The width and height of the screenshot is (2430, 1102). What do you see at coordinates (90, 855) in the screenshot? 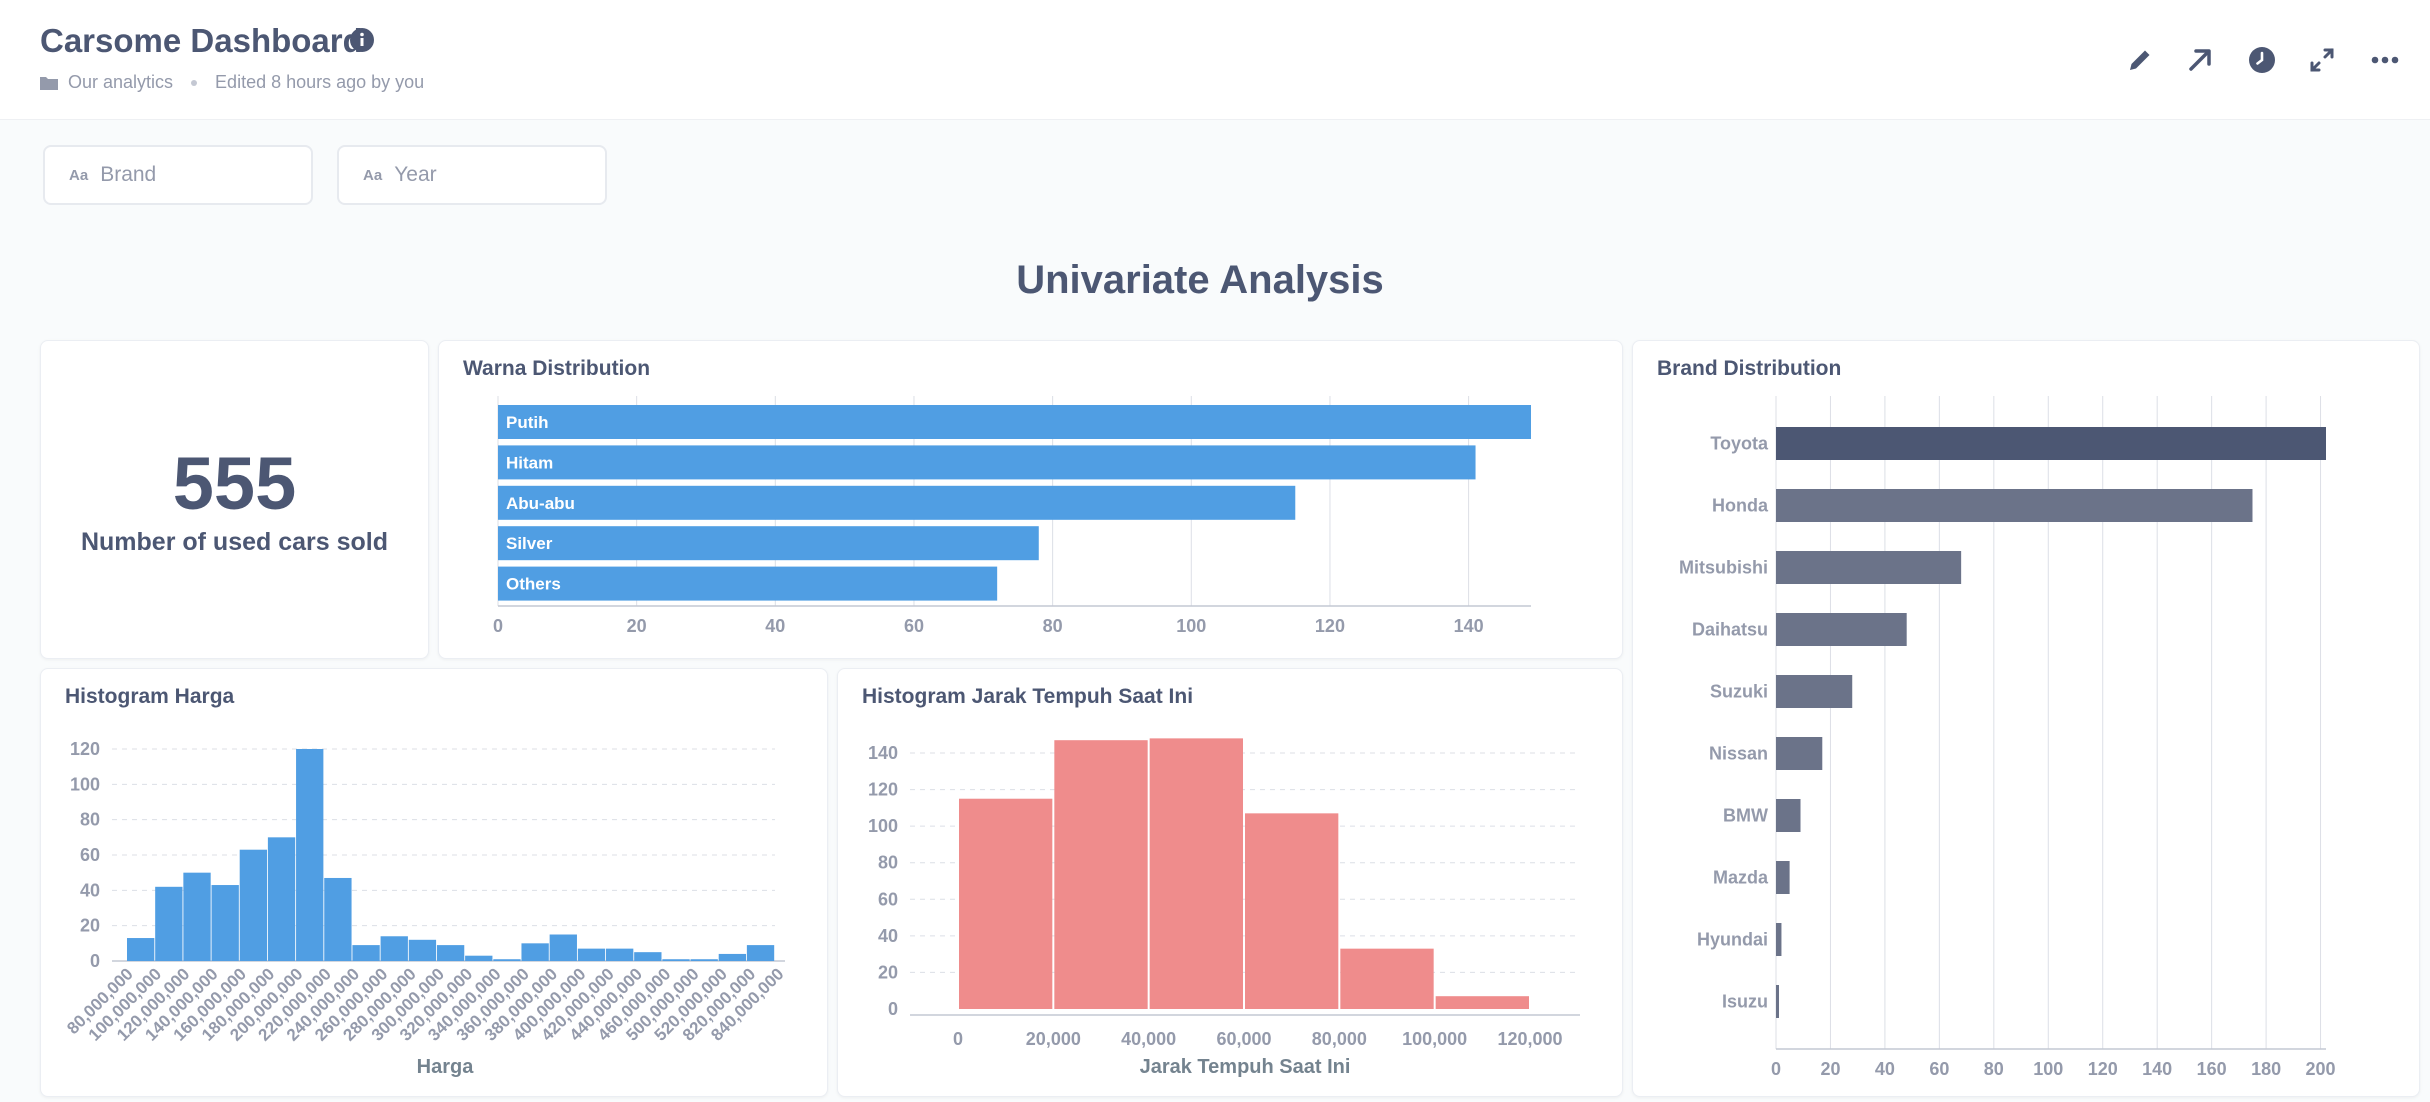
I see `y-tick-label: 60` at bounding box center [90, 855].